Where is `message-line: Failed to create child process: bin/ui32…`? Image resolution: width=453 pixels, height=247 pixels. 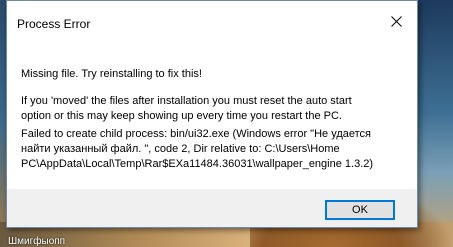
message-line: Failed to create child process: bin/ui32… is located at coordinates (196, 134).